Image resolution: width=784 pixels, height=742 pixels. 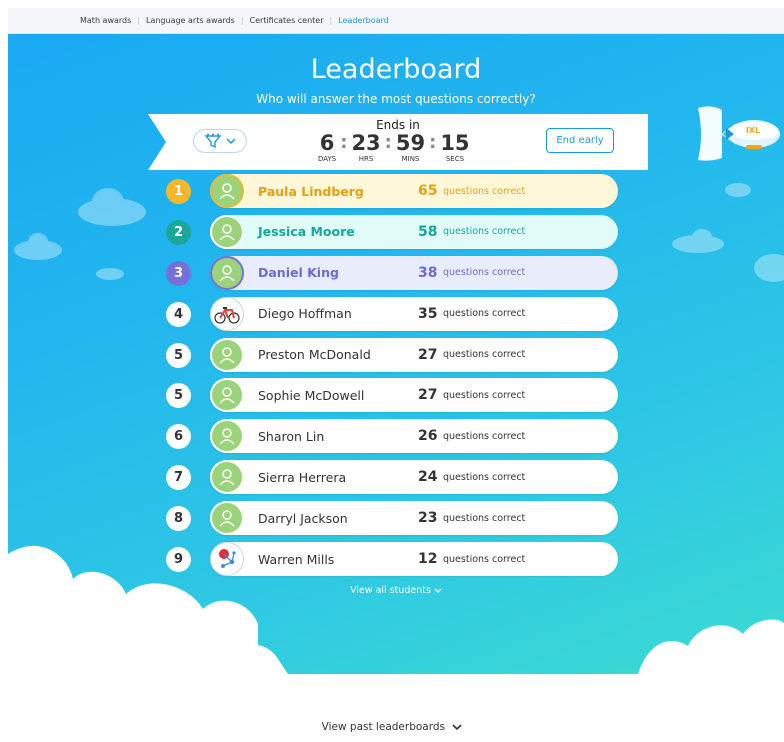 What do you see at coordinates (394, 147) in the screenshot?
I see `countdown-timer: 6 DAYS : 23 HRS : 59 MINS : 15 SECS` at bounding box center [394, 147].